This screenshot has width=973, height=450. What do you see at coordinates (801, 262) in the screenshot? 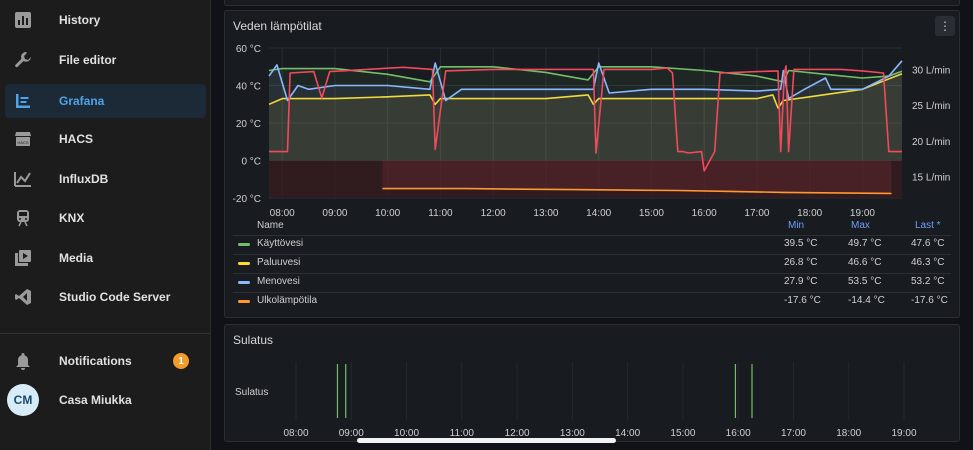
I see `series-min: 26.8 °C` at bounding box center [801, 262].